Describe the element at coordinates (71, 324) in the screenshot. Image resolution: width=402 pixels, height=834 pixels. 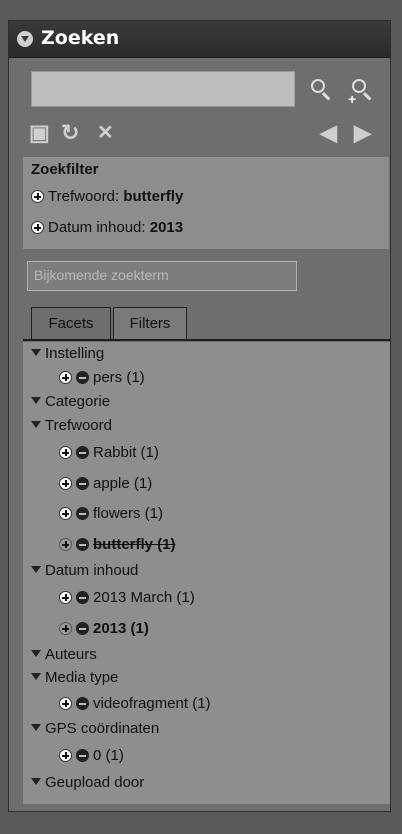
I see `tab-facets: Facets` at that location.